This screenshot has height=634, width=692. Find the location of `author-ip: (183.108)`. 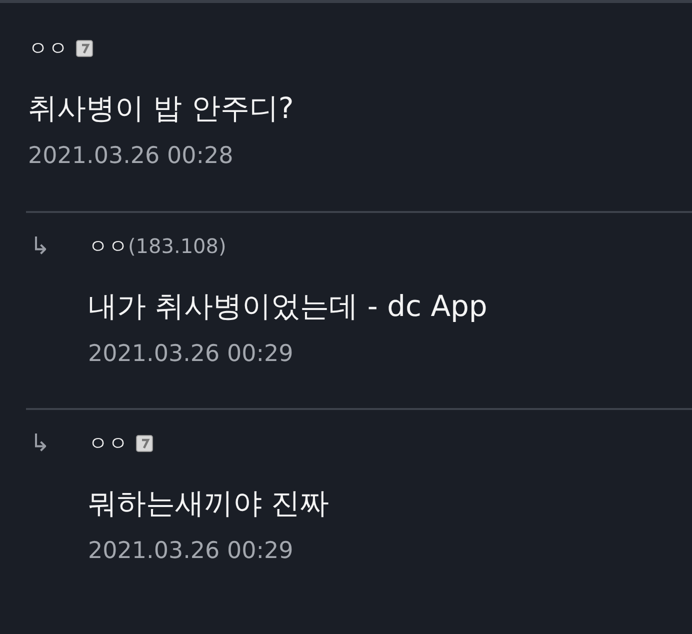

author-ip: (183.108) is located at coordinates (177, 246).